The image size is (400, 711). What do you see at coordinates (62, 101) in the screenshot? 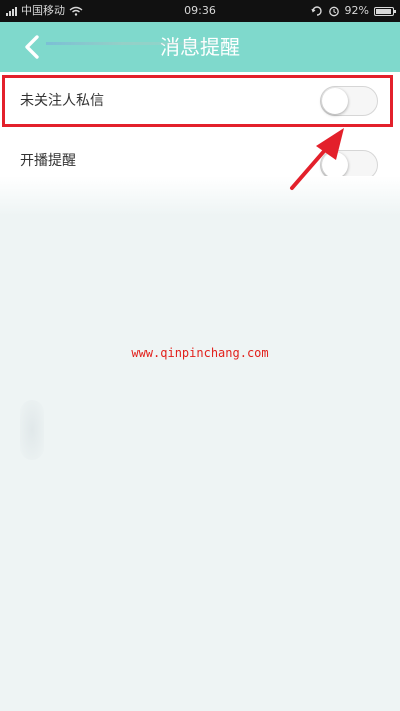
I see `setting-label: 未关注人私信` at bounding box center [62, 101].